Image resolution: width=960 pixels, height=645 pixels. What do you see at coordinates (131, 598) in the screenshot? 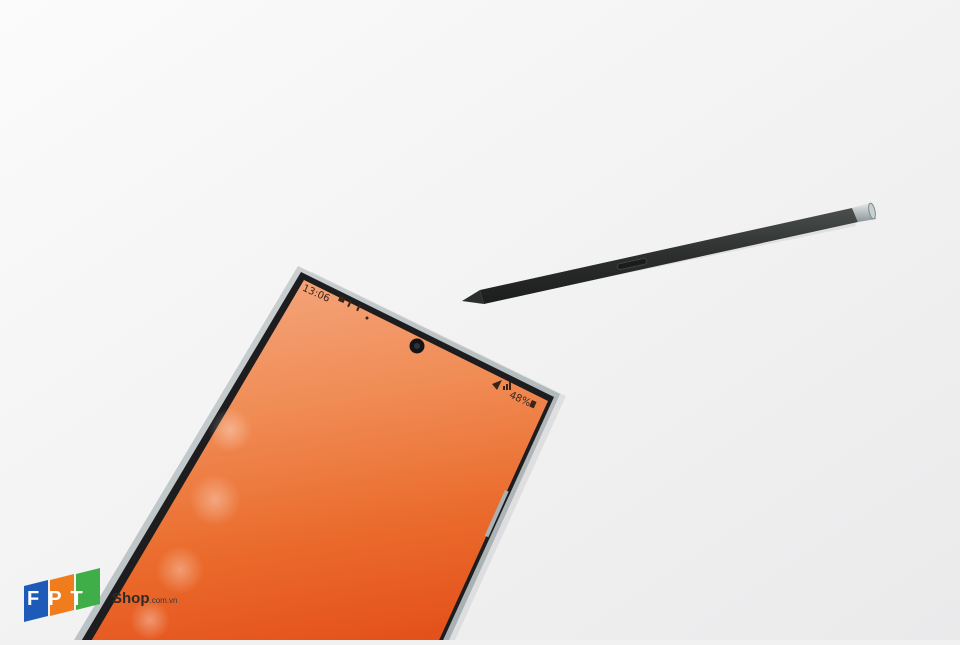
I see `shop-label: Shop` at bounding box center [131, 598].